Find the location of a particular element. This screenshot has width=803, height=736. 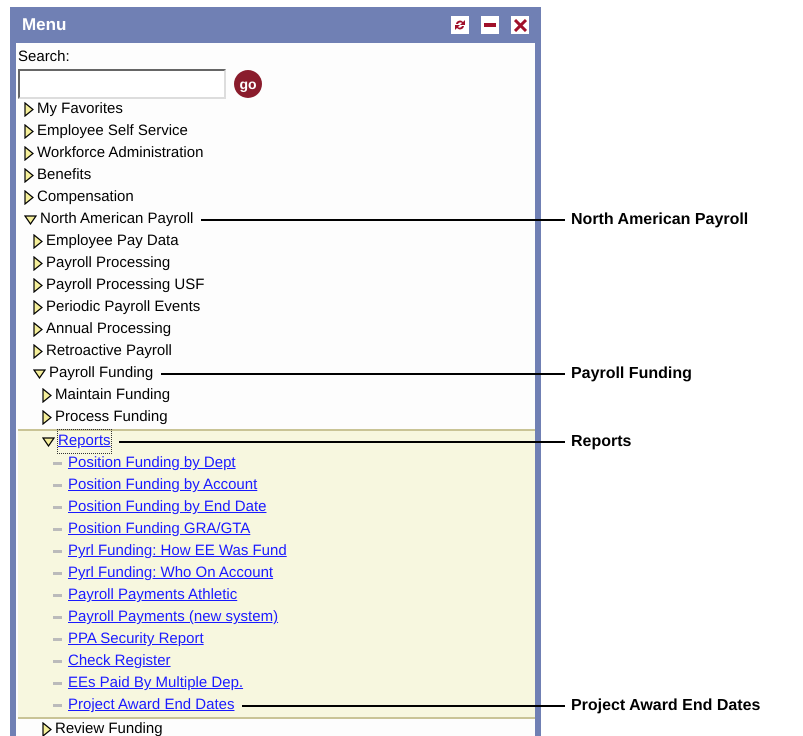

search-label: Search: is located at coordinates (44, 57).